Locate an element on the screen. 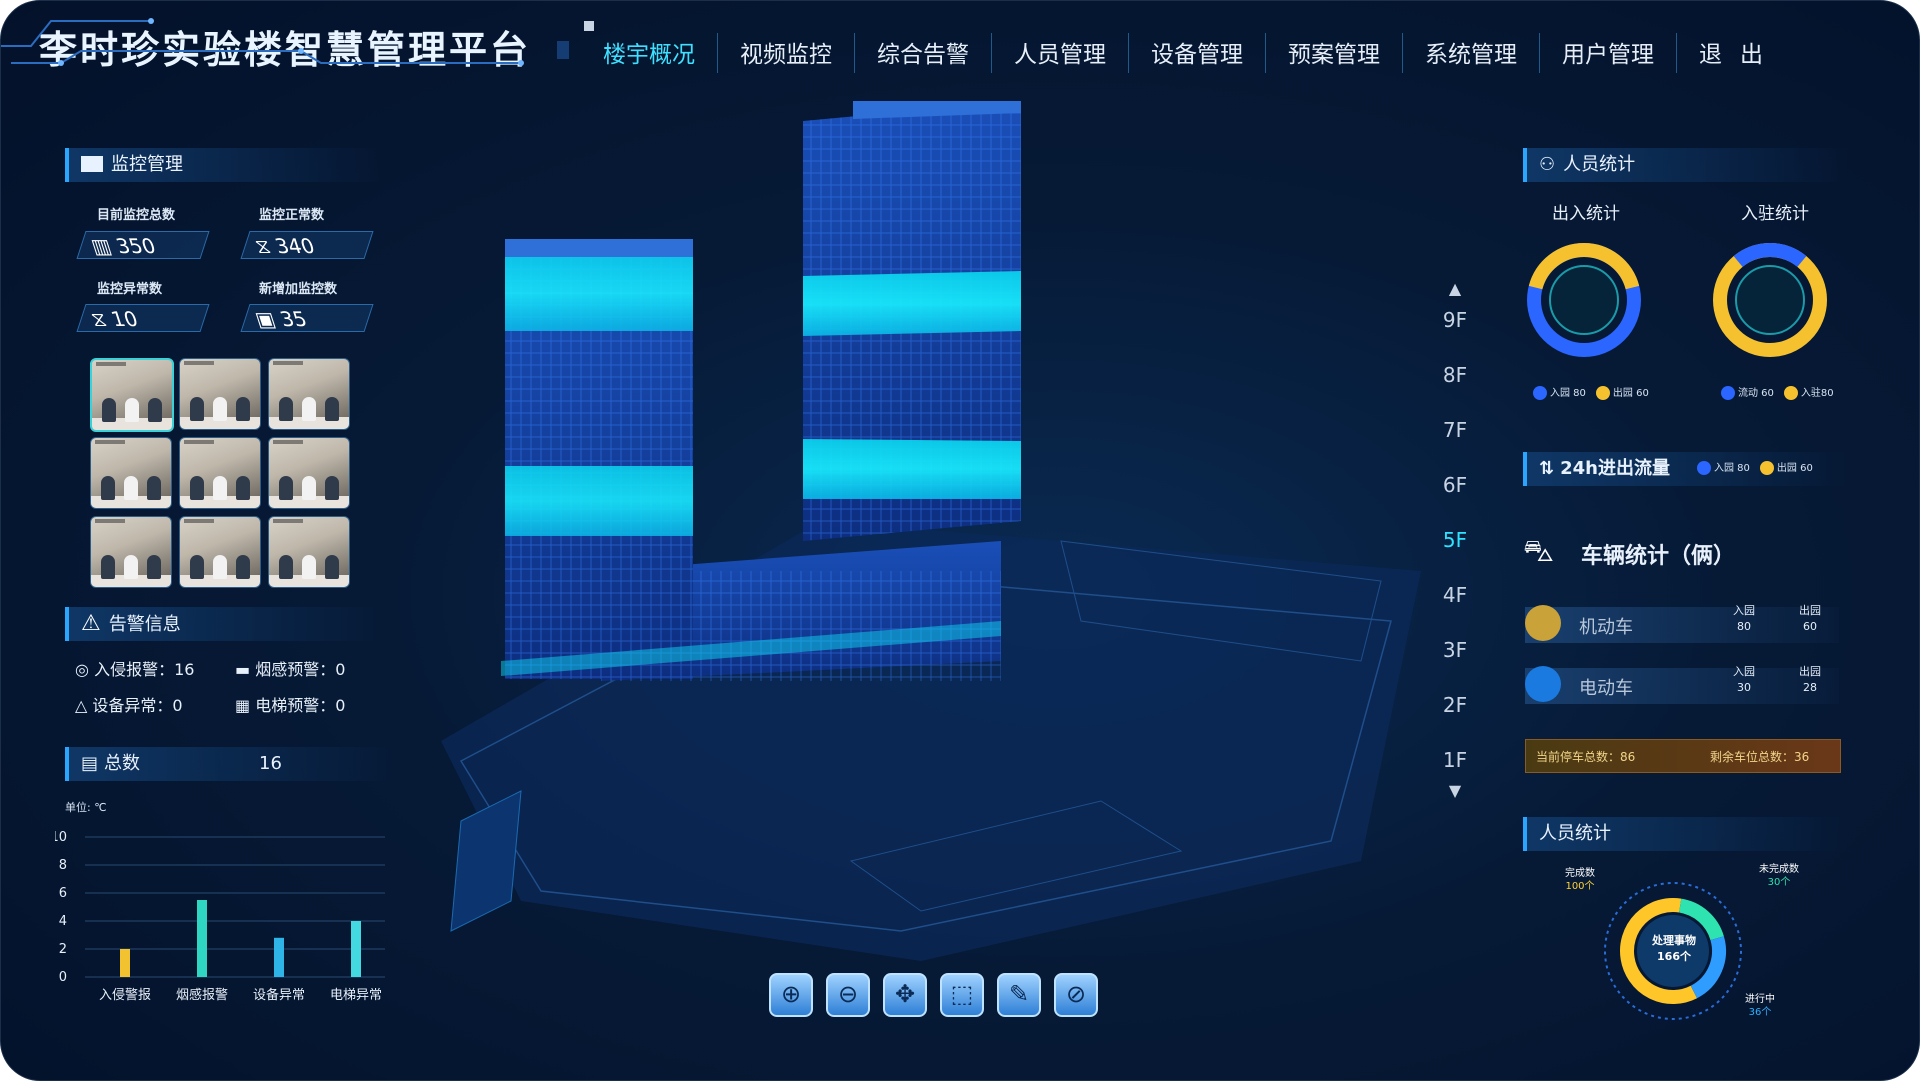  legend-item: 流动 60 is located at coordinates (1747, 393).